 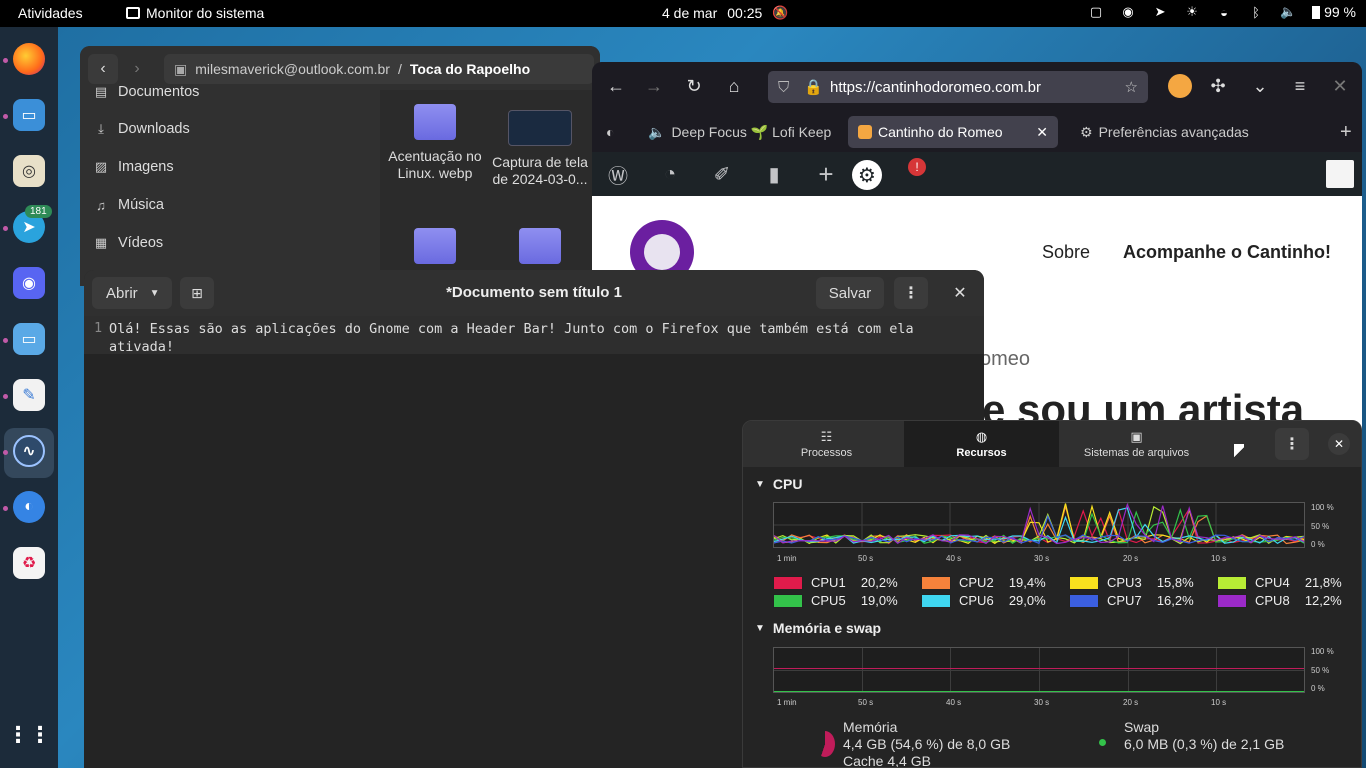 What do you see at coordinates (850, 293) in the screenshot?
I see `save-button: Salvar` at bounding box center [850, 293].